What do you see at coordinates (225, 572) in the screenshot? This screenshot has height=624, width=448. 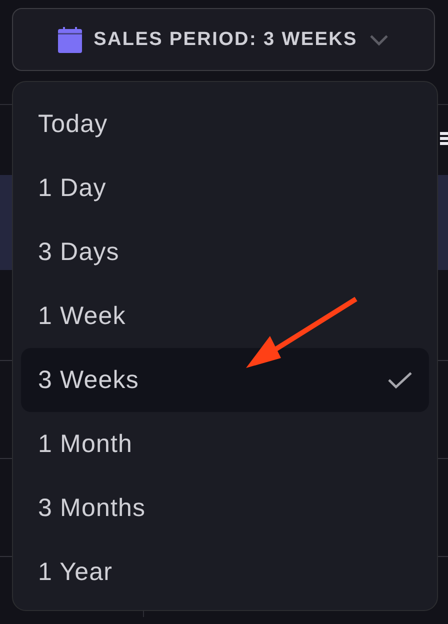 I see `menu-item: 1 Year` at bounding box center [225, 572].